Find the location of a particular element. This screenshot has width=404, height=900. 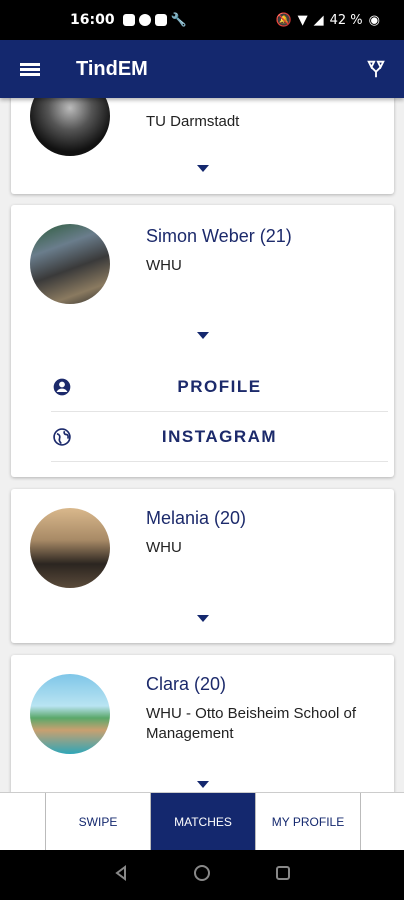

match-university: TU Darmstadt is located at coordinates (193, 121).